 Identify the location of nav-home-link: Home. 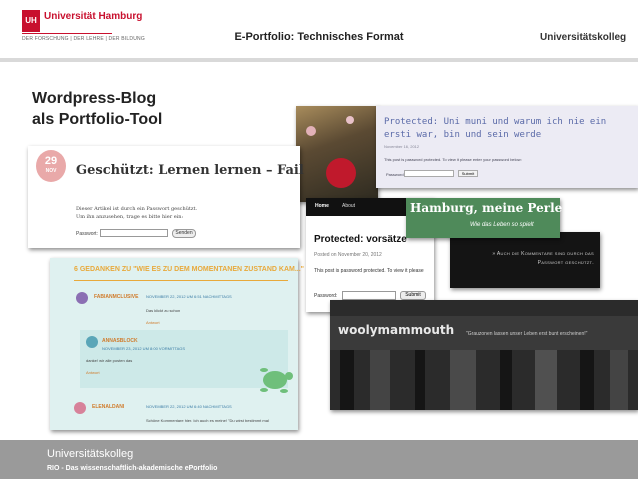
(322, 206).